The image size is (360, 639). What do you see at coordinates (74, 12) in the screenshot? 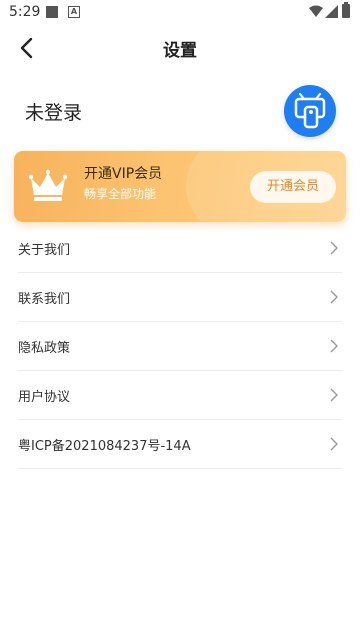
I see `notification-a-icon: A` at bounding box center [74, 12].